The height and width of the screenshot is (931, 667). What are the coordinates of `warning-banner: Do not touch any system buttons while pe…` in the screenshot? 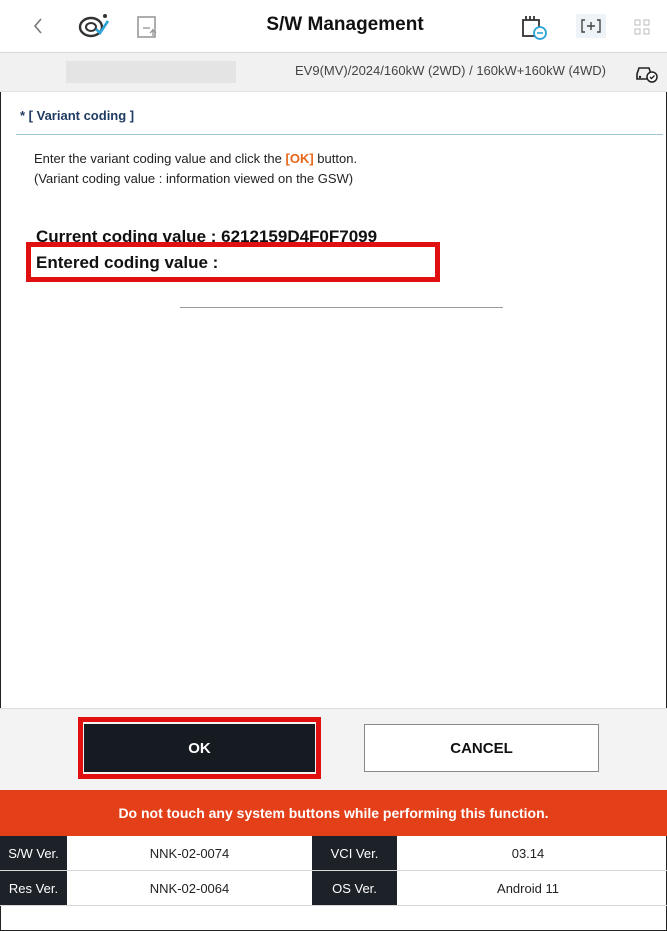 It's located at (333, 813).